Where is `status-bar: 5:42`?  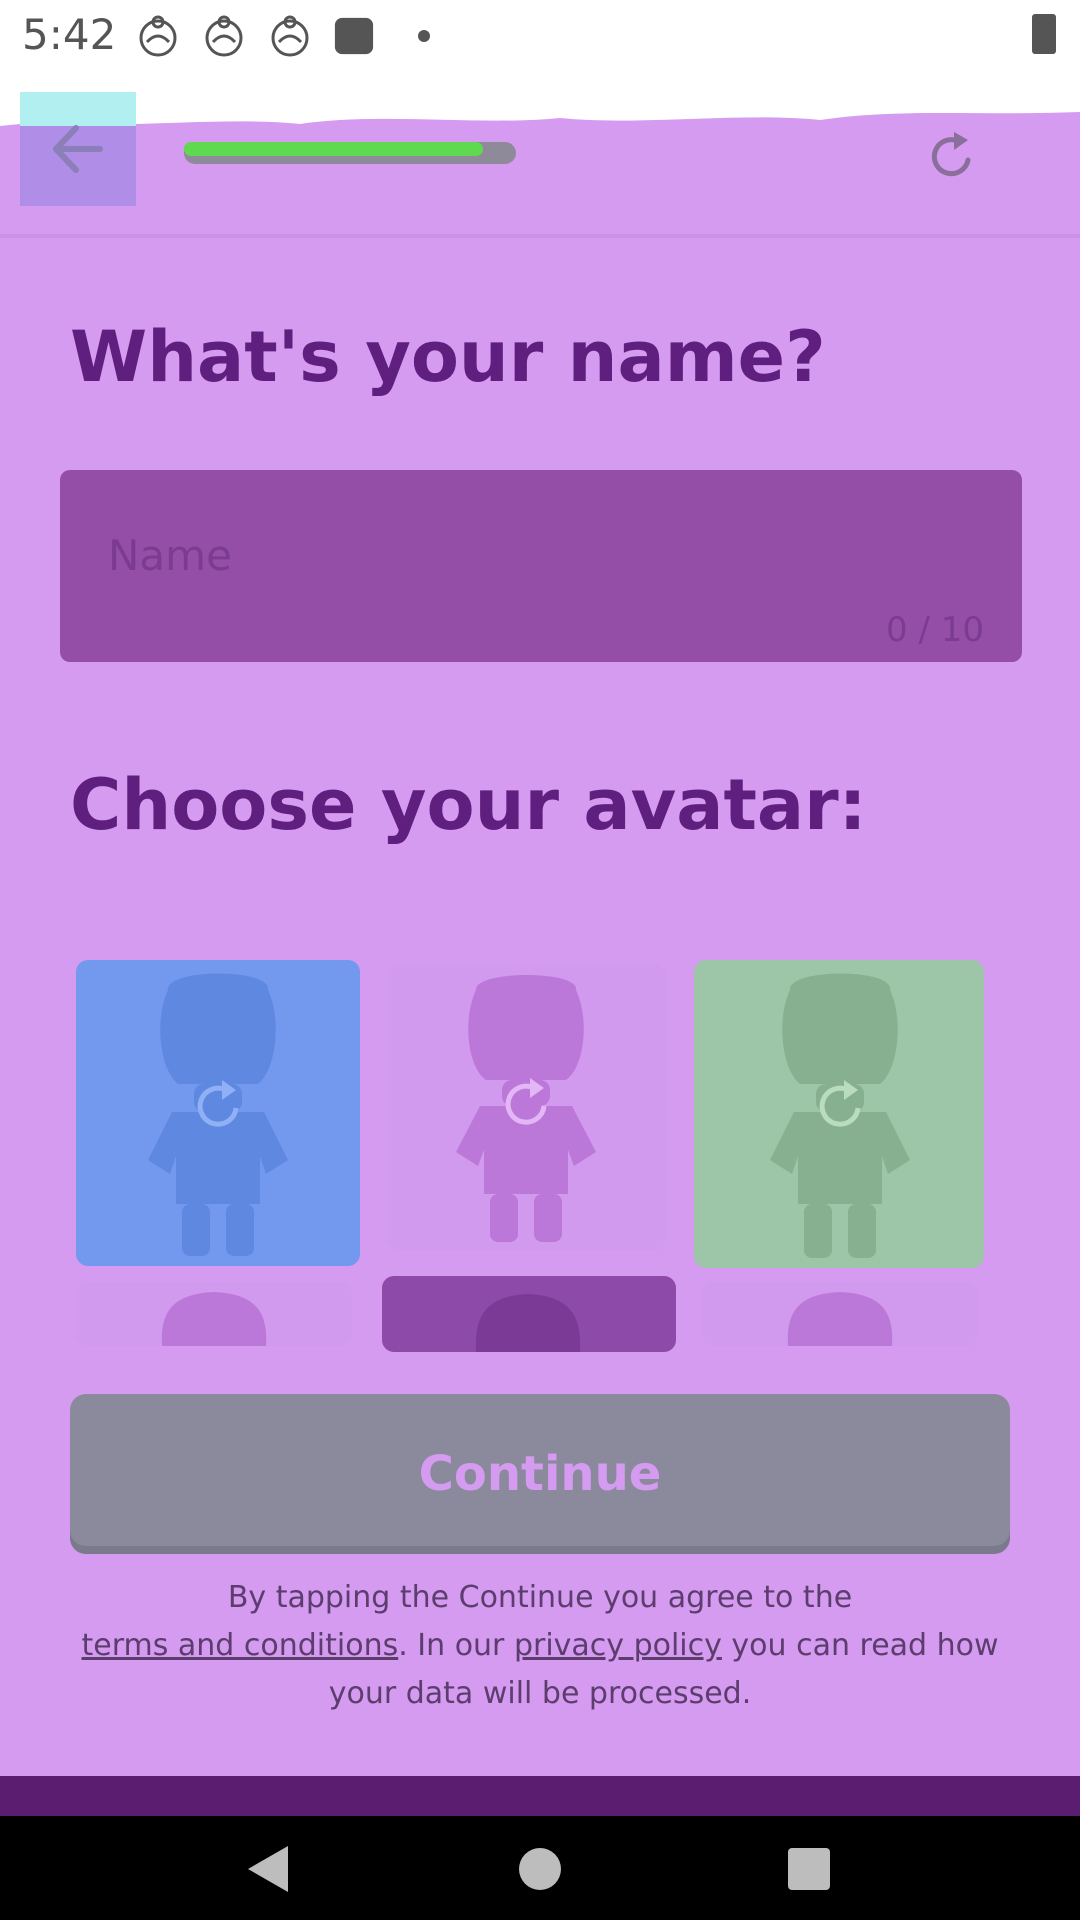
status-bar: 5:42 is located at coordinates (540, 43).